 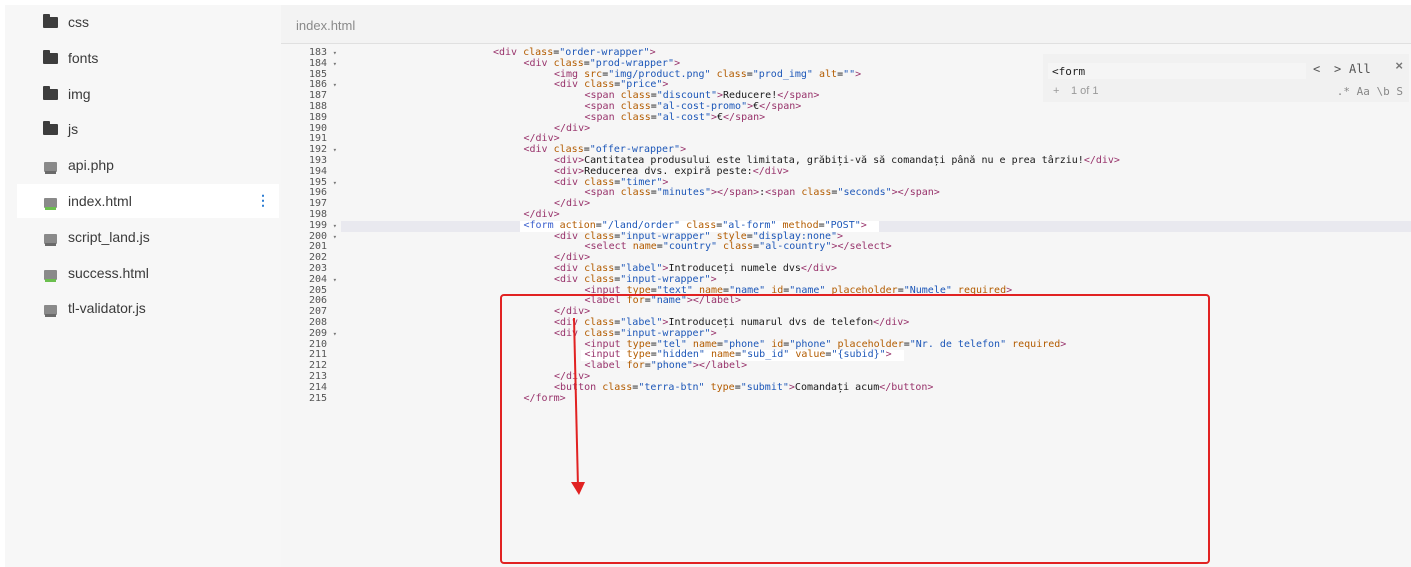 What do you see at coordinates (78, 22) in the screenshot?
I see `sidebar-item-label: css` at bounding box center [78, 22].